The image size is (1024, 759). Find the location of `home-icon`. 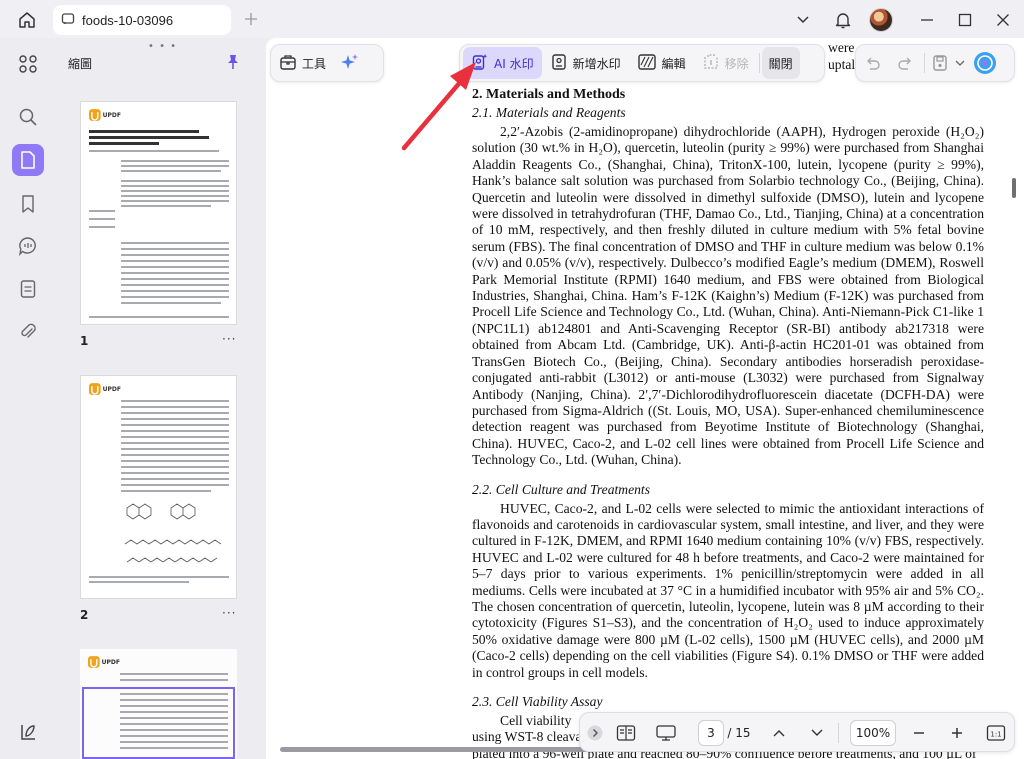

home-icon is located at coordinates (27, 20).